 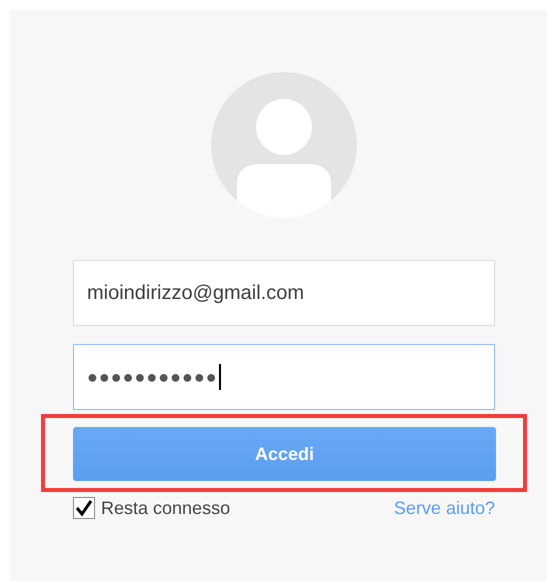 What do you see at coordinates (165, 508) in the screenshot?
I see `checkbox-label: Resta connesso` at bounding box center [165, 508].